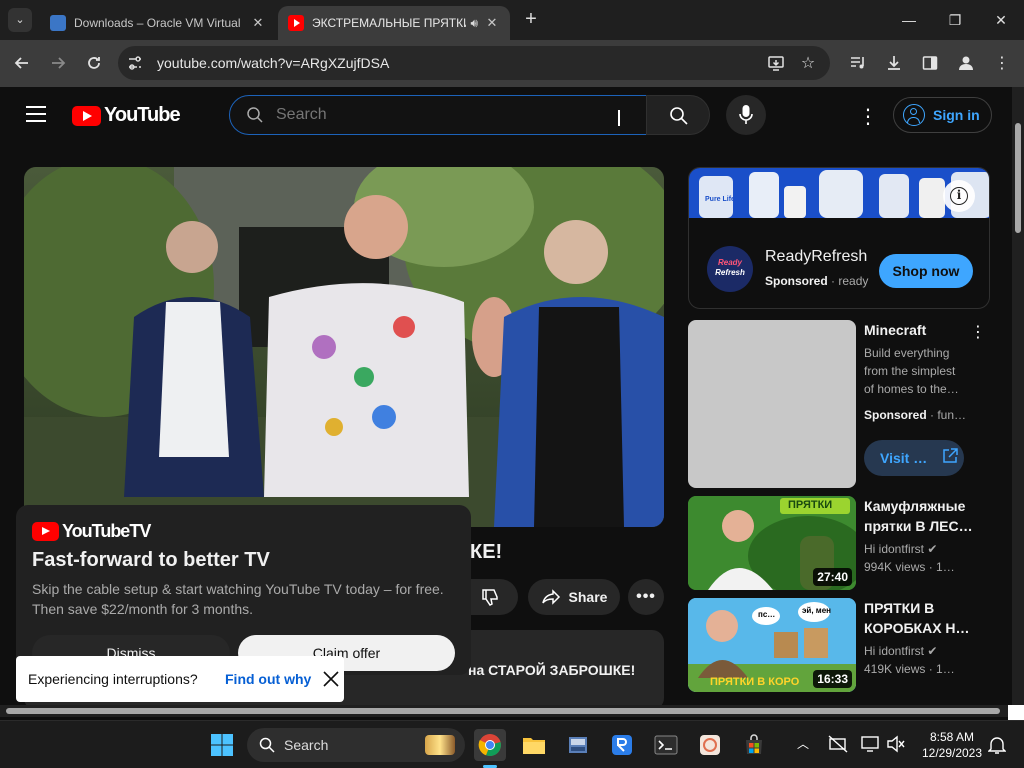  What do you see at coordinates (810, 505) in the screenshot?
I see `thumbnail-caption: ПРЯТКИ` at bounding box center [810, 505].